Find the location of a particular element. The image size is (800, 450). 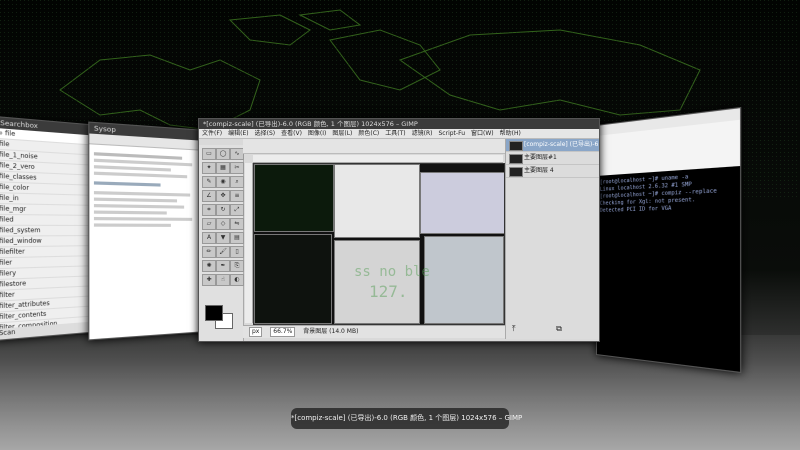

eraser-icon: ▯ is located at coordinates (237, 252).